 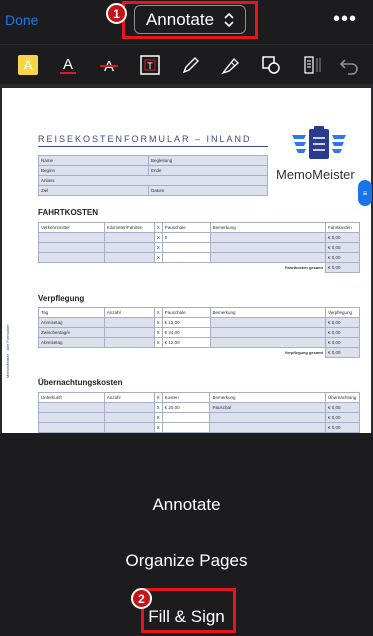 I want to click on column-header: Unterkunft, so click(x=71, y=397).